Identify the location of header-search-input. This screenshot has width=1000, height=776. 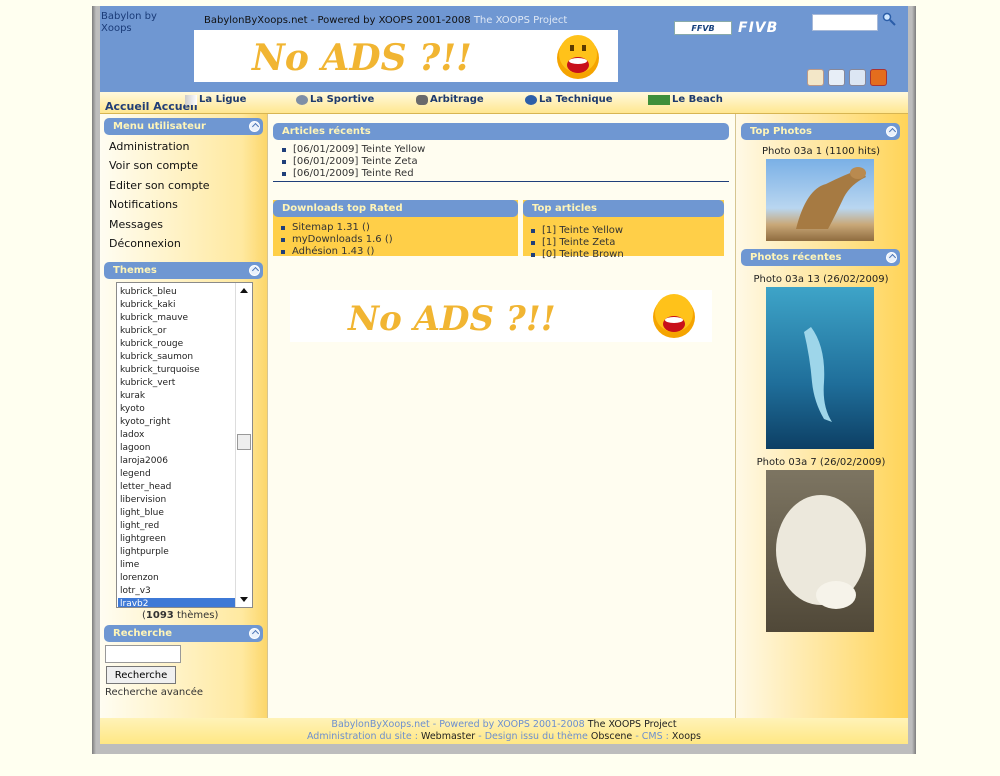
(845, 22).